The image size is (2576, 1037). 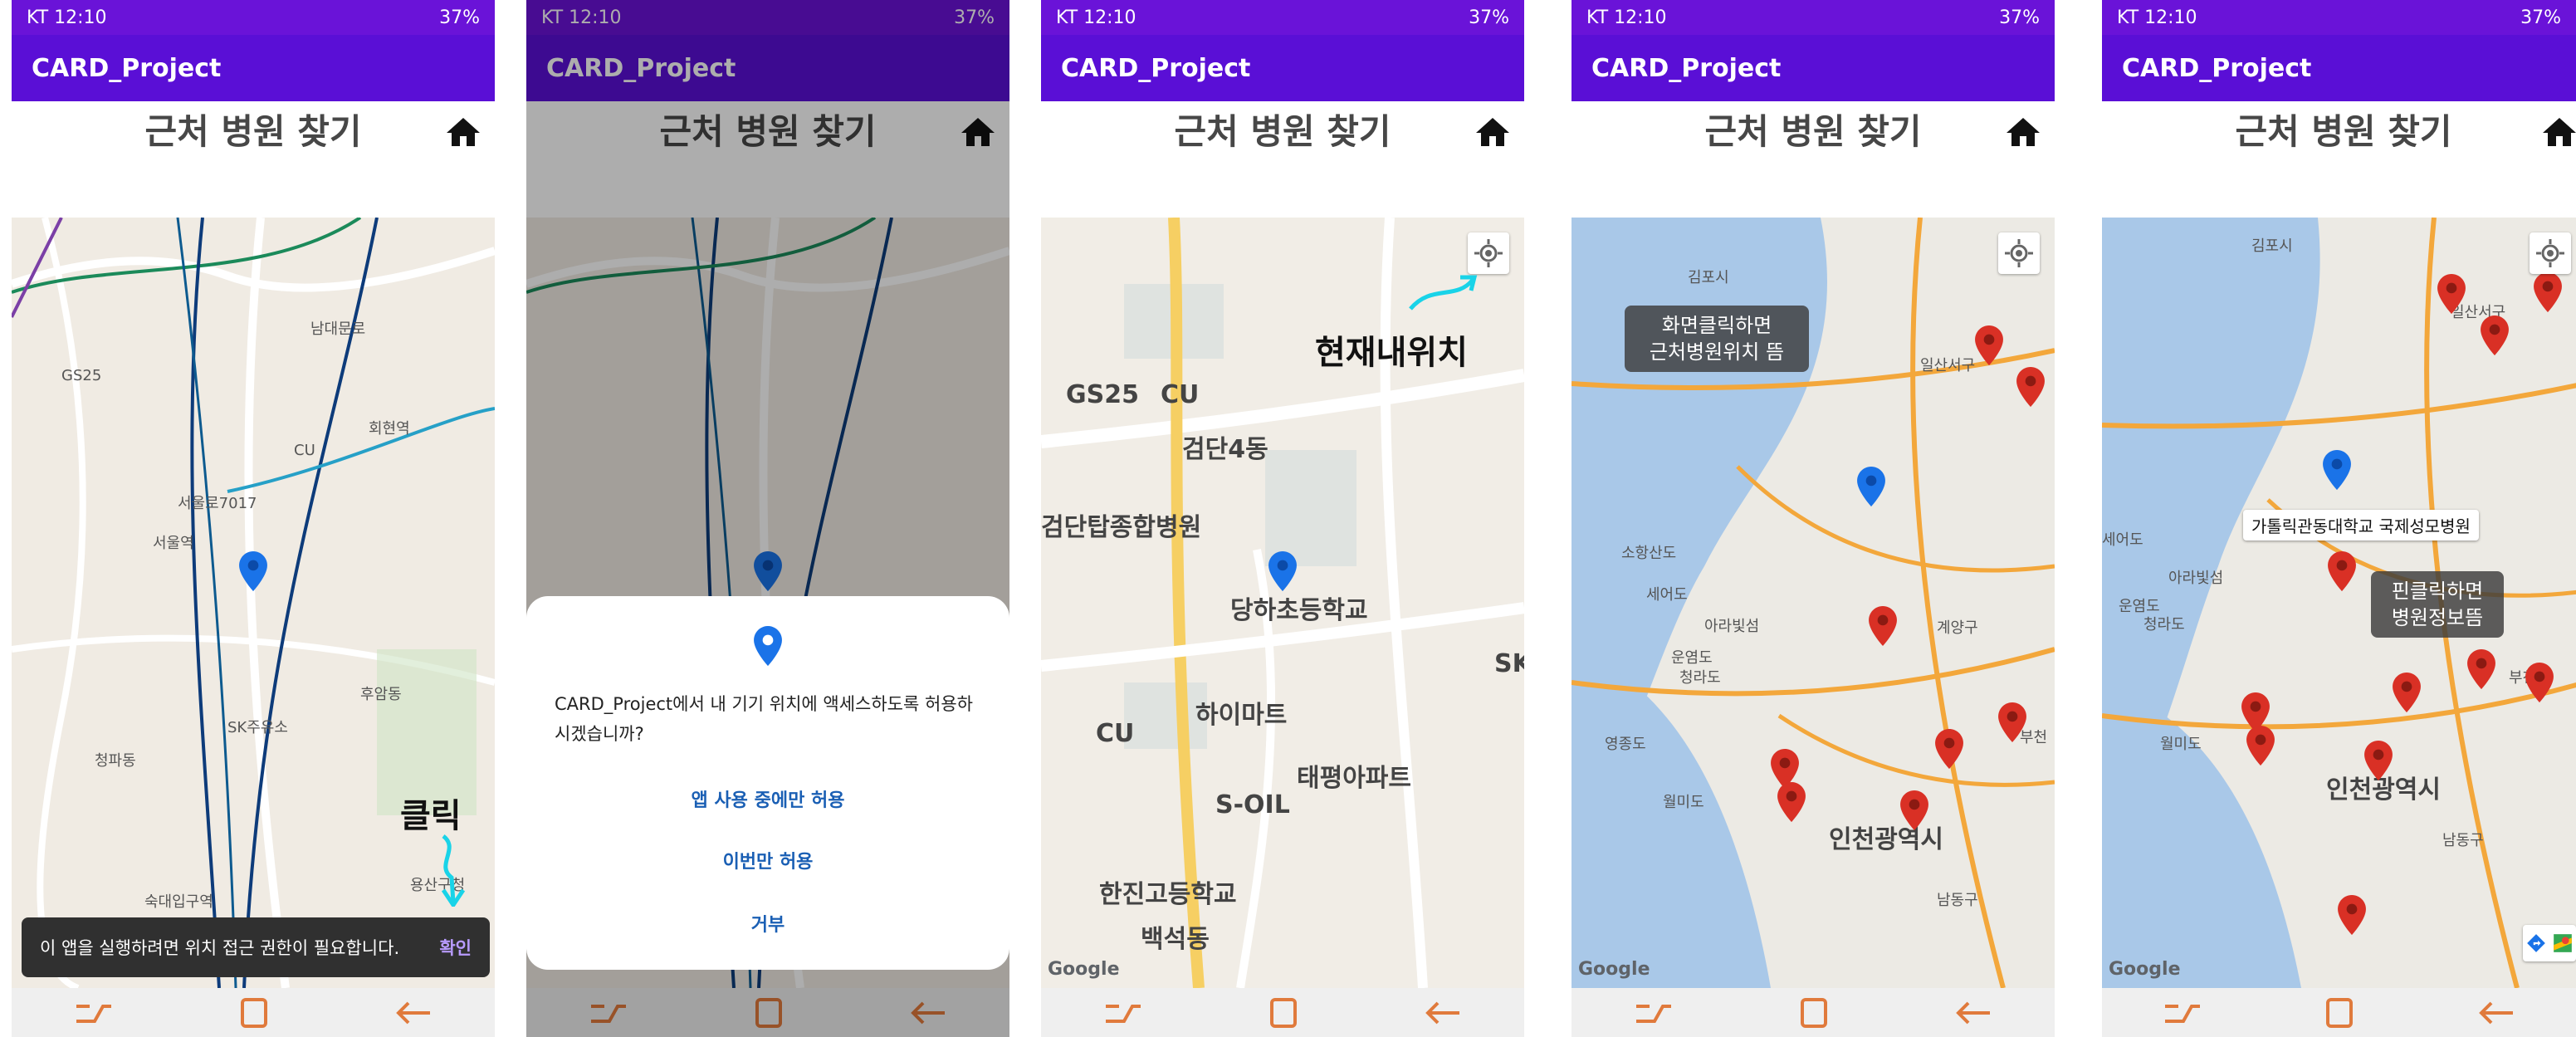 I want to click on map-label: 숙대입구역, so click(x=178, y=902).